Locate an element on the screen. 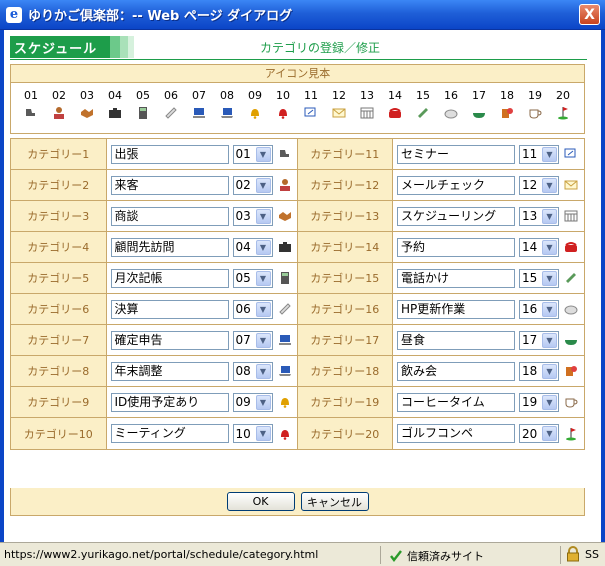 The width and height of the screenshot is (605, 566). icon-sample-number: 06 is located at coordinates (171, 95).